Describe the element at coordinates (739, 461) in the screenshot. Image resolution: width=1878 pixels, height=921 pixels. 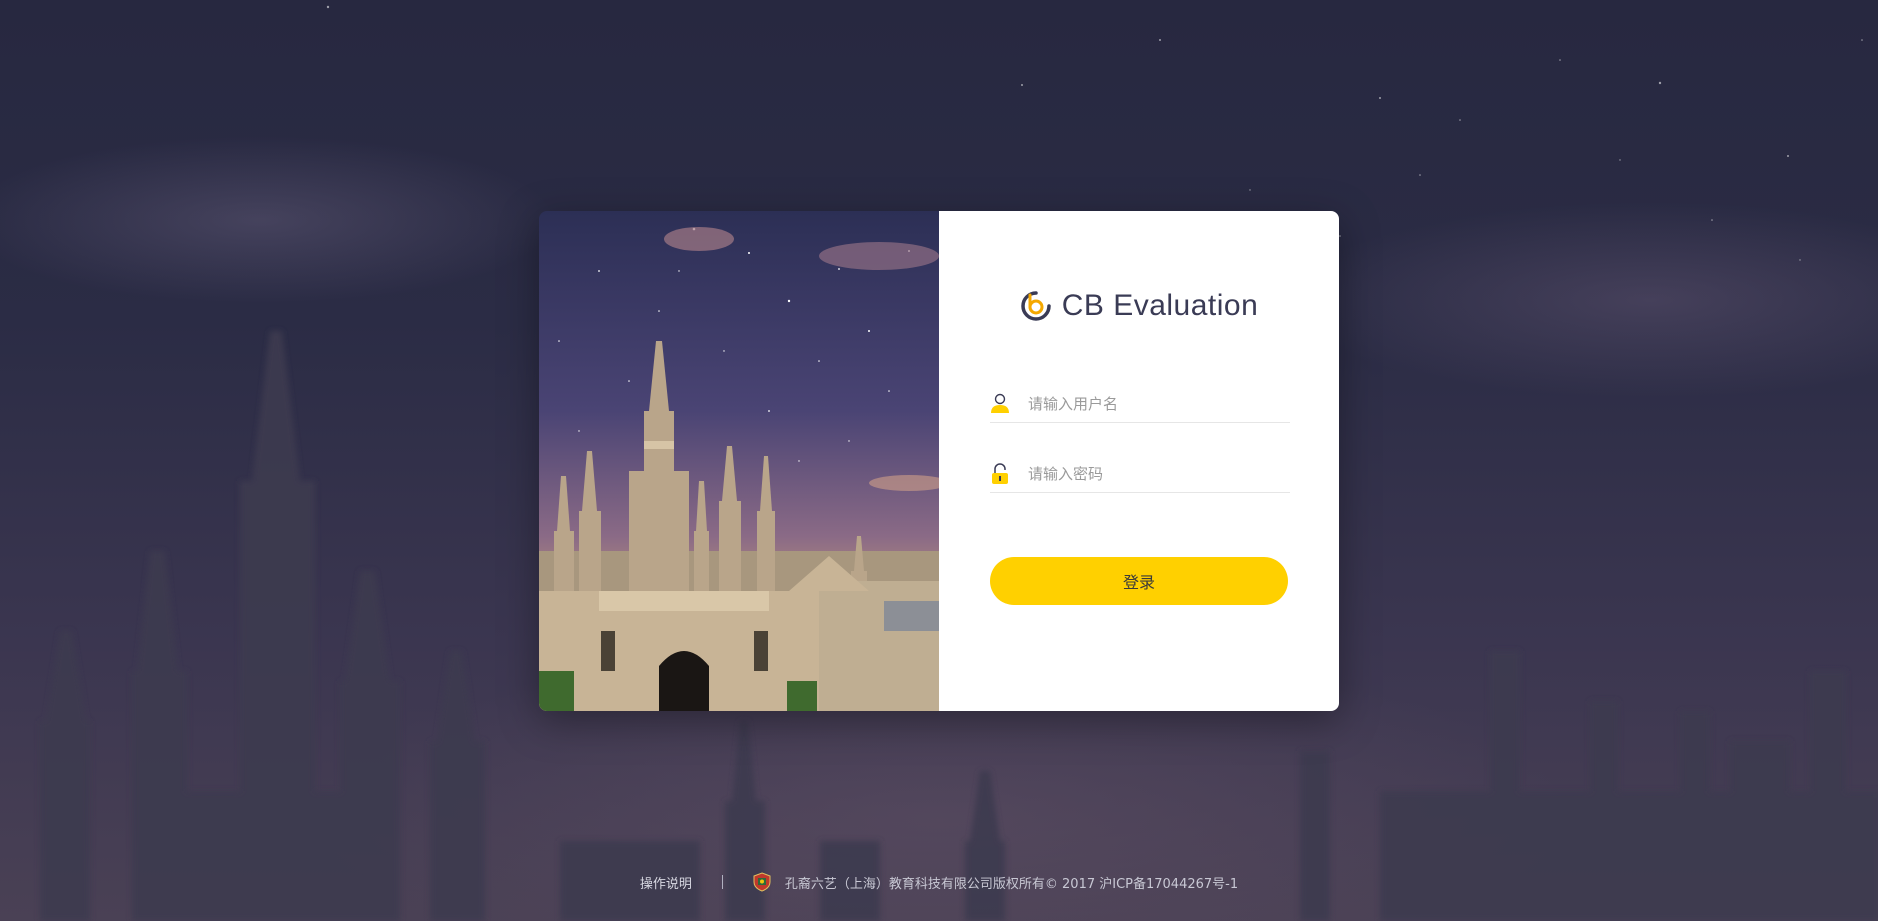
I see `college-photo` at that location.